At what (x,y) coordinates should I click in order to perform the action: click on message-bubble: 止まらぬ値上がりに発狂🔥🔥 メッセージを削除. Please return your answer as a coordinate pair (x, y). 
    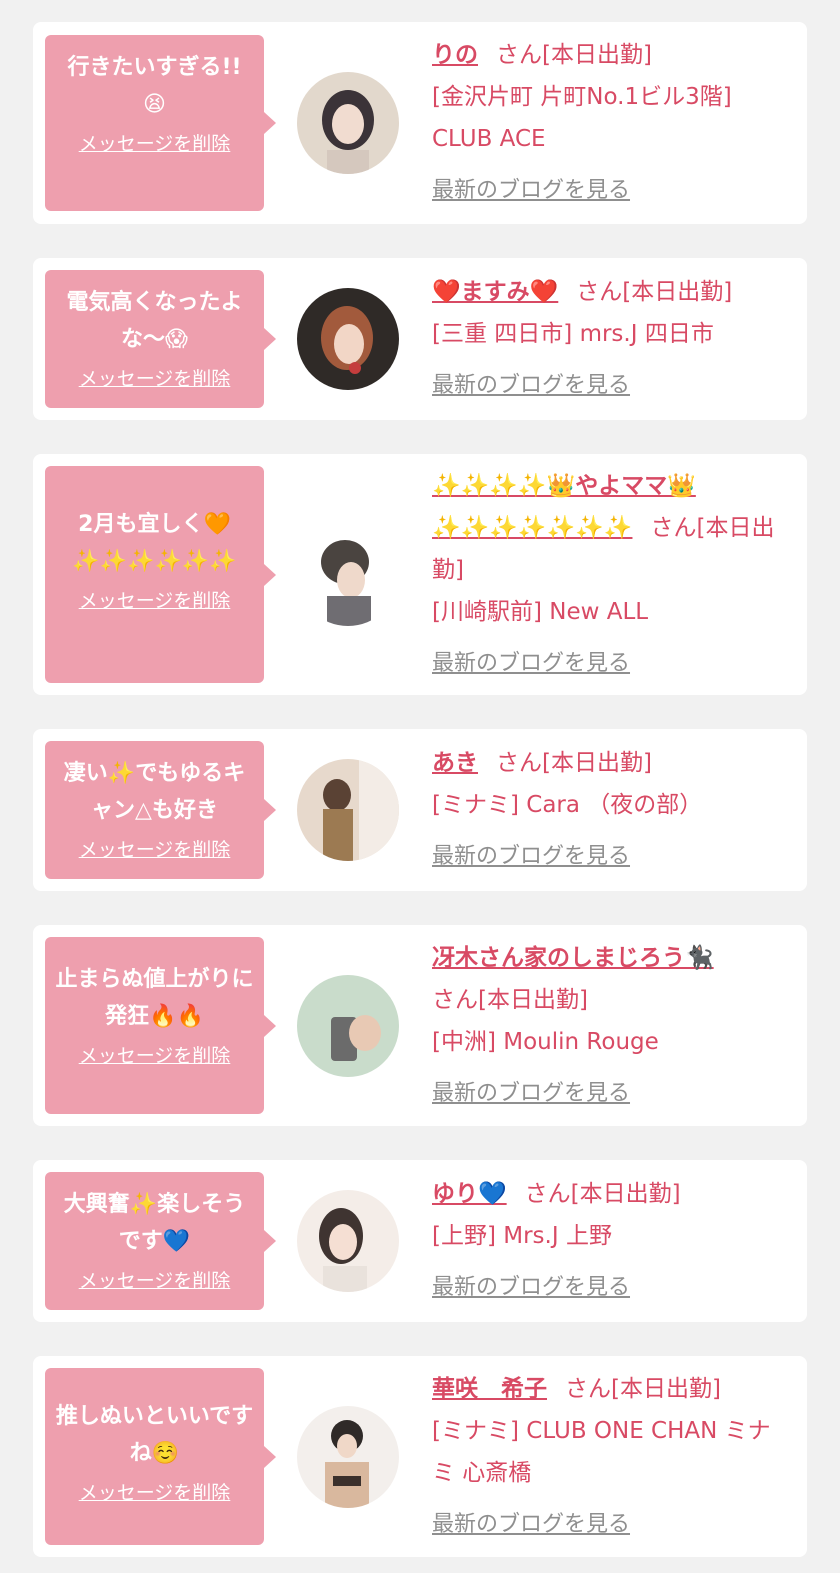
    Looking at the image, I should click on (160, 1025).